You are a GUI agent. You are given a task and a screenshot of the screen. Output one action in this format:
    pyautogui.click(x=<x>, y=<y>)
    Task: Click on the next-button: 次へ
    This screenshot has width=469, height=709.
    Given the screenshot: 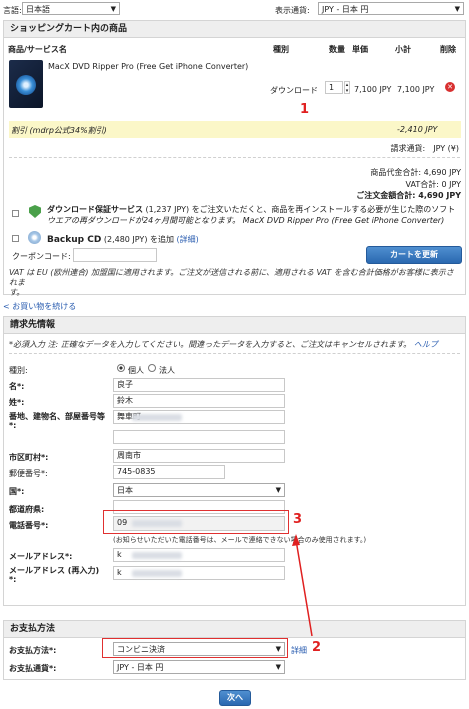 What is the action you would take?
    pyautogui.click(x=235, y=698)
    